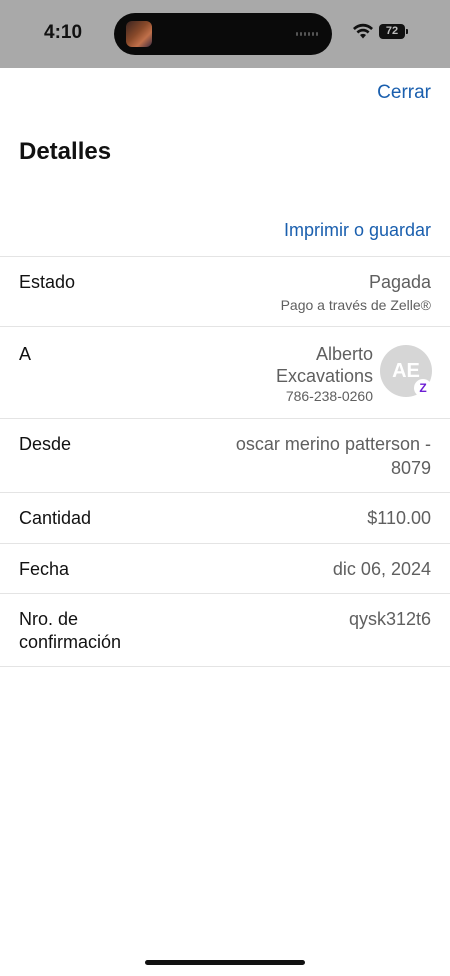 The width and height of the screenshot is (450, 976). Describe the element at coordinates (333, 444) in the screenshot. I see `sender-value-line1: oscar merino patterson -` at that location.